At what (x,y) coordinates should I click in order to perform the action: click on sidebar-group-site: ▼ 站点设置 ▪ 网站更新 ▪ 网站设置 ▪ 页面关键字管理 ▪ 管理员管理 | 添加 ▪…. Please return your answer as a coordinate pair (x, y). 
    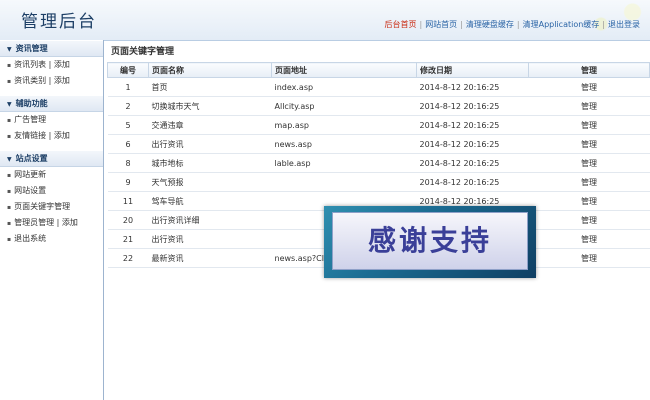
    Looking at the image, I should click on (51, 199).